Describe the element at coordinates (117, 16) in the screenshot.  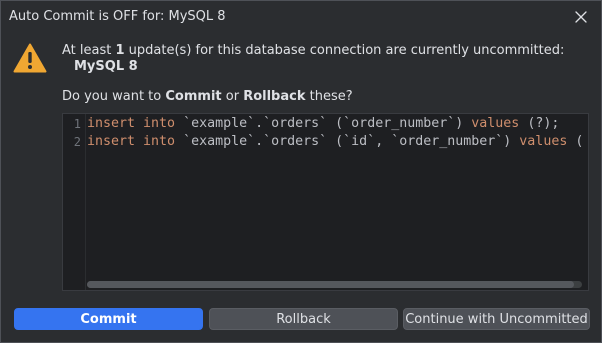
I see `dialog-title: Auto Commit is OFF for: MySQL 8` at that location.